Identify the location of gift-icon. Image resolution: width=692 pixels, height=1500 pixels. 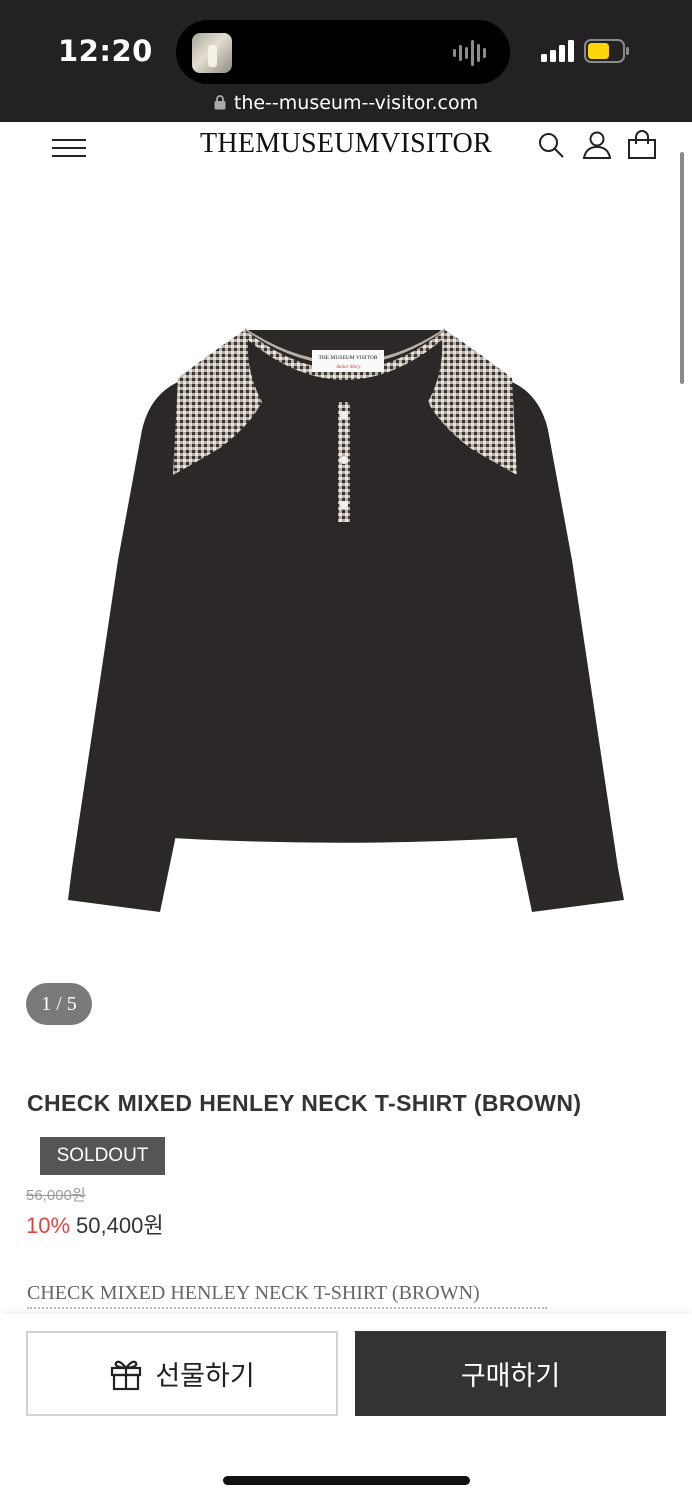
(126, 1375).